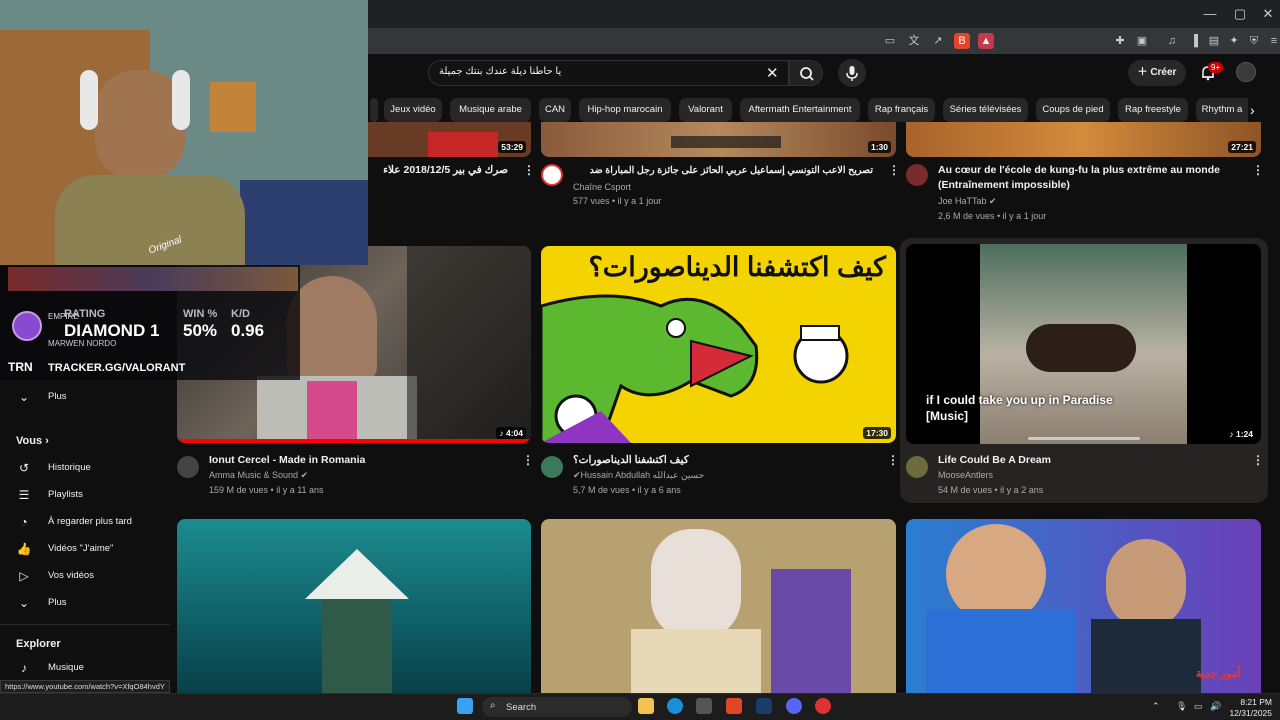 Image resolution: width=1280 pixels, height=720 pixels. Describe the element at coordinates (993, 201) in the screenshot. I see `verified-icon: ✔` at that location.